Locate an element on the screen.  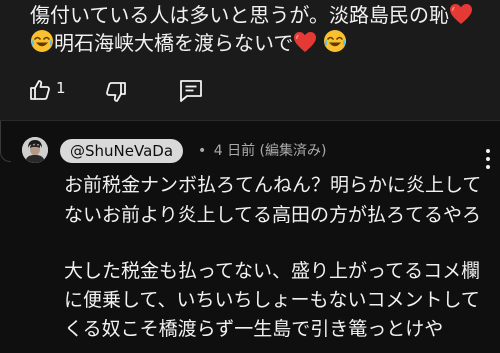
more-options-button is located at coordinates (488, 159).